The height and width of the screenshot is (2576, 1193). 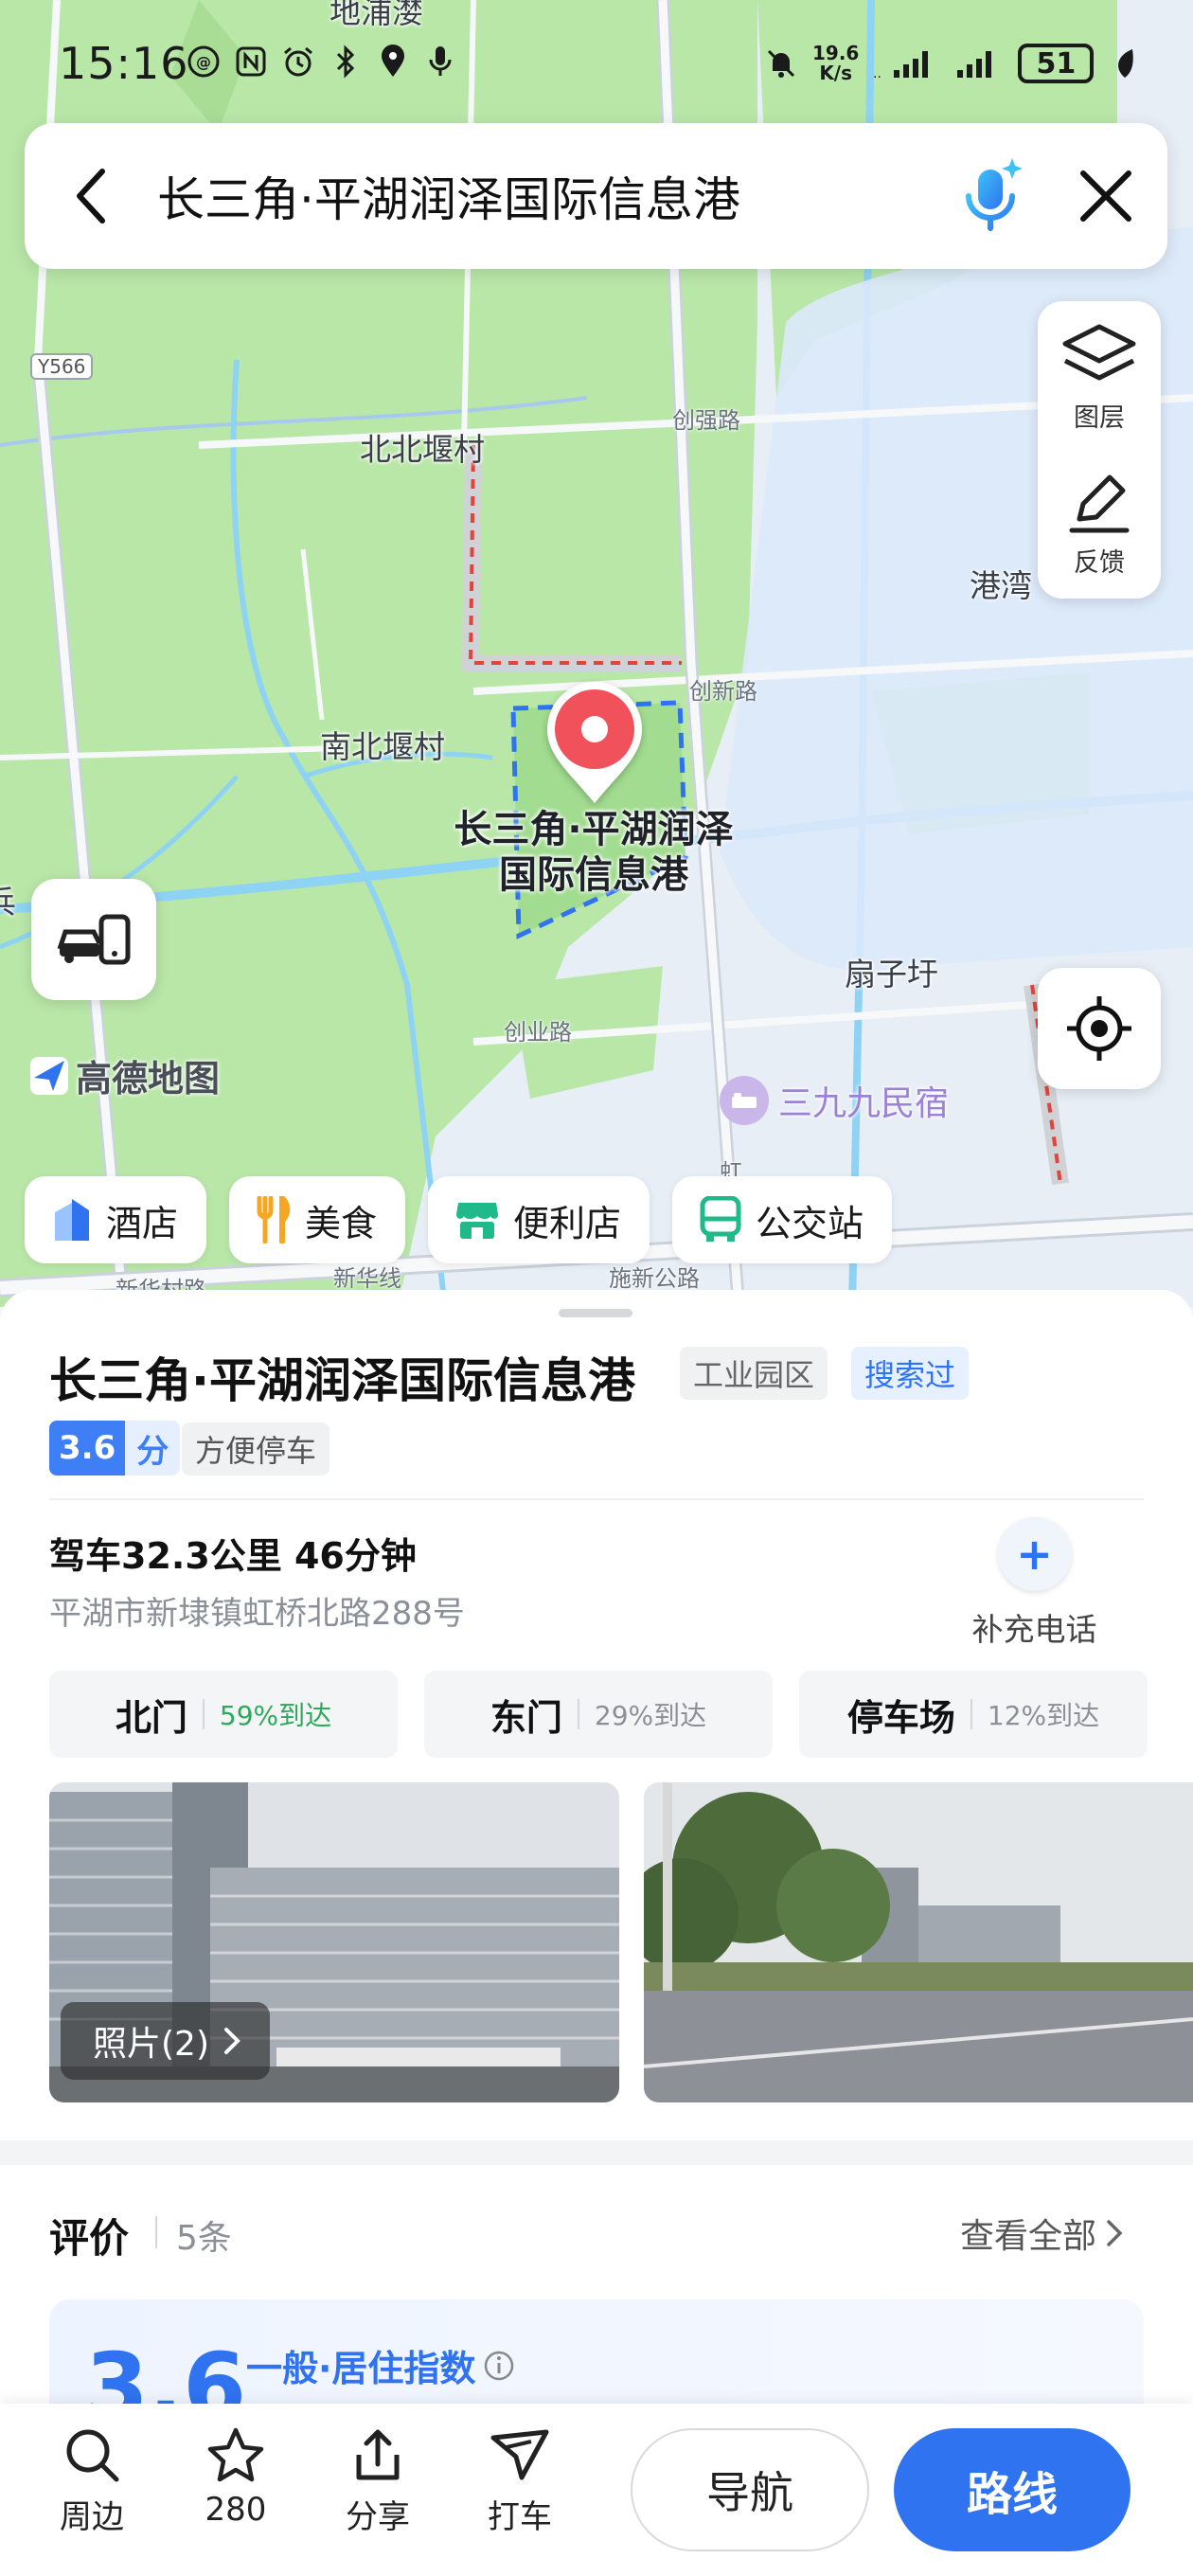 I want to click on photo-gallery: 照片(2), so click(x=621, y=1942).